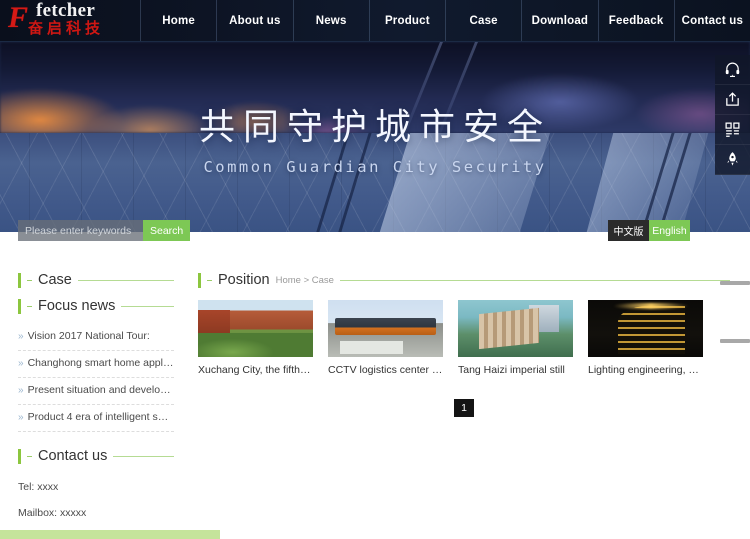 The width and height of the screenshot is (750, 539). What do you see at coordinates (55, 280) in the screenshot?
I see `sidebar-case-title: Case` at bounding box center [55, 280].